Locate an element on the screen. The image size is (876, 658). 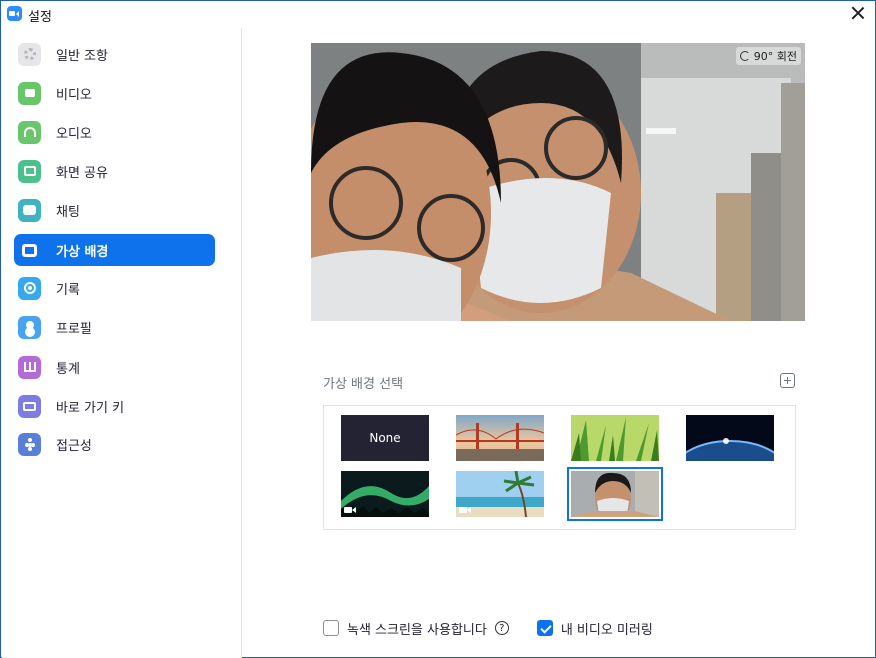
background-thumb-label: None is located at coordinates (385, 438).